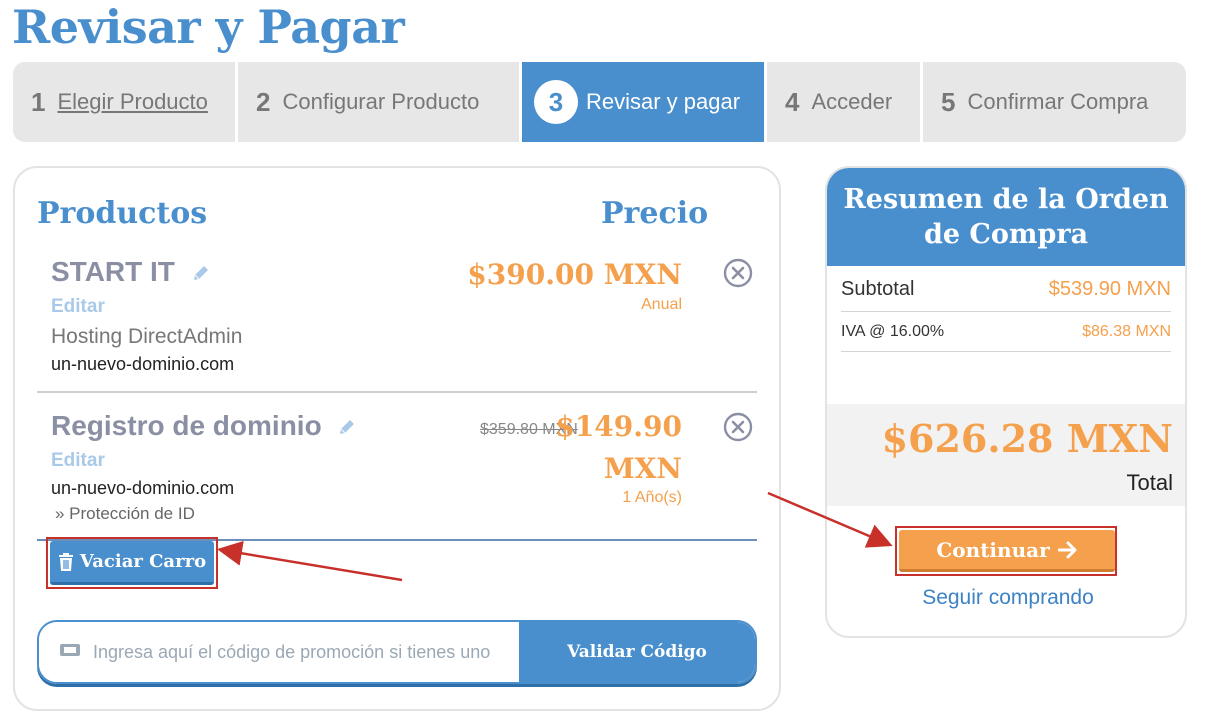  Describe the element at coordinates (852, 101) in the screenshot. I see `step-label: Acceder` at that location.